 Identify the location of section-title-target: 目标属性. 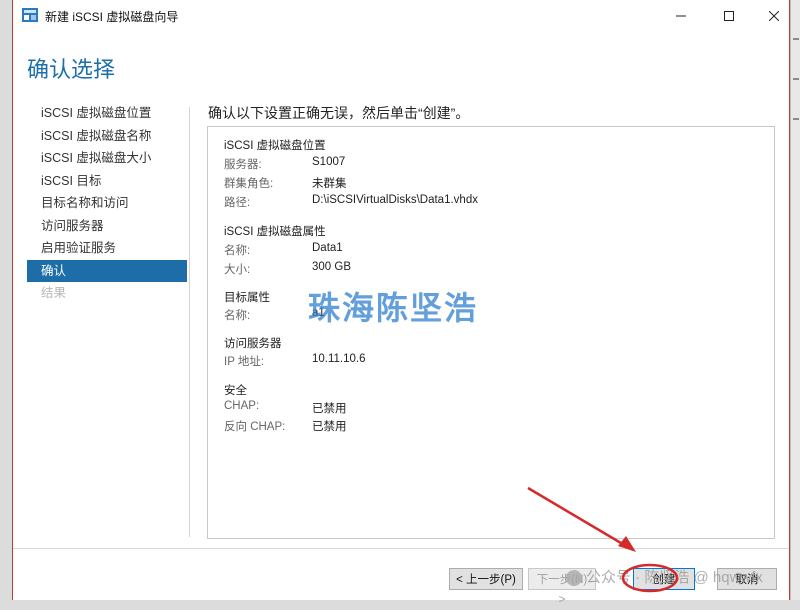
(247, 298).